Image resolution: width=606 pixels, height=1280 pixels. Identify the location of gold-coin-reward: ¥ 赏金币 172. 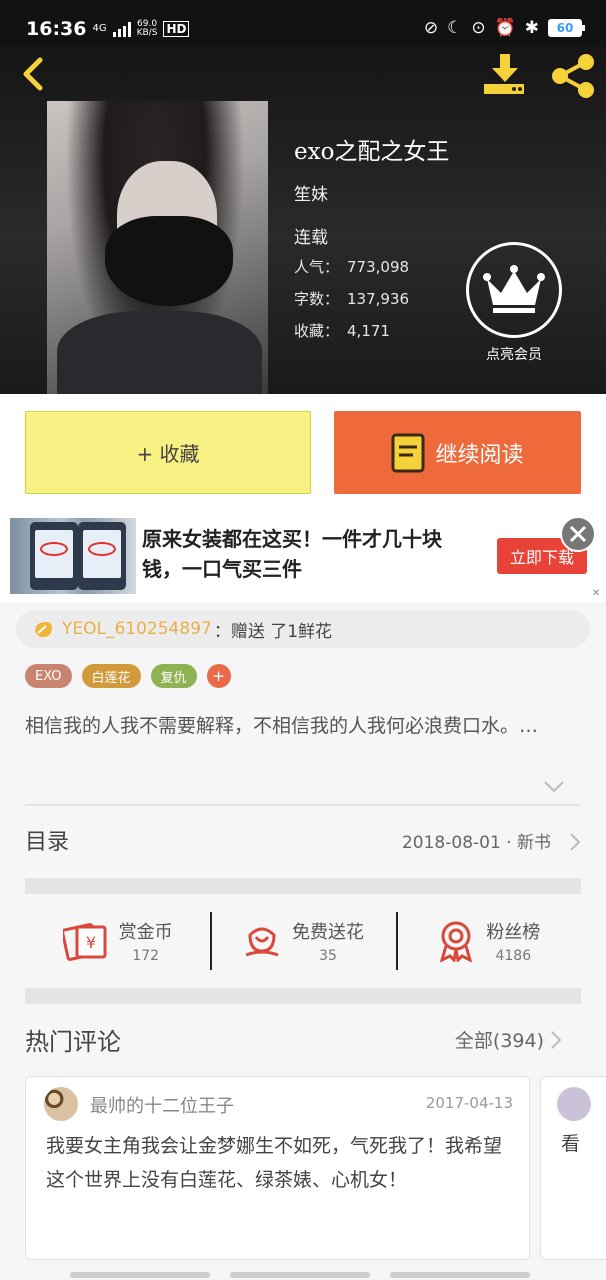
(117, 941).